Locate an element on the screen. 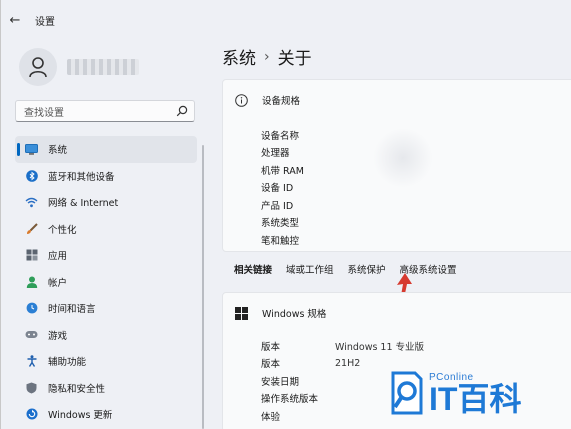 Image resolution: width=571 pixels, height=429 pixels. sidebar-item-label: Windows 更新 is located at coordinates (80, 416).